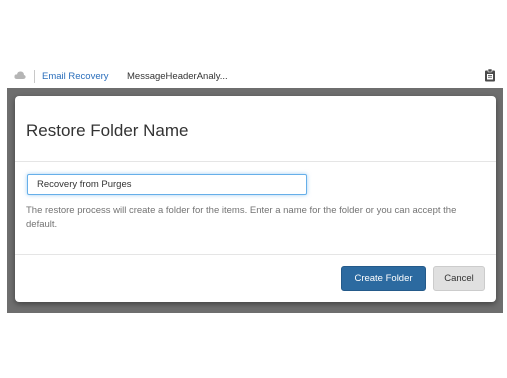  I want to click on folder-name-input, so click(167, 184).